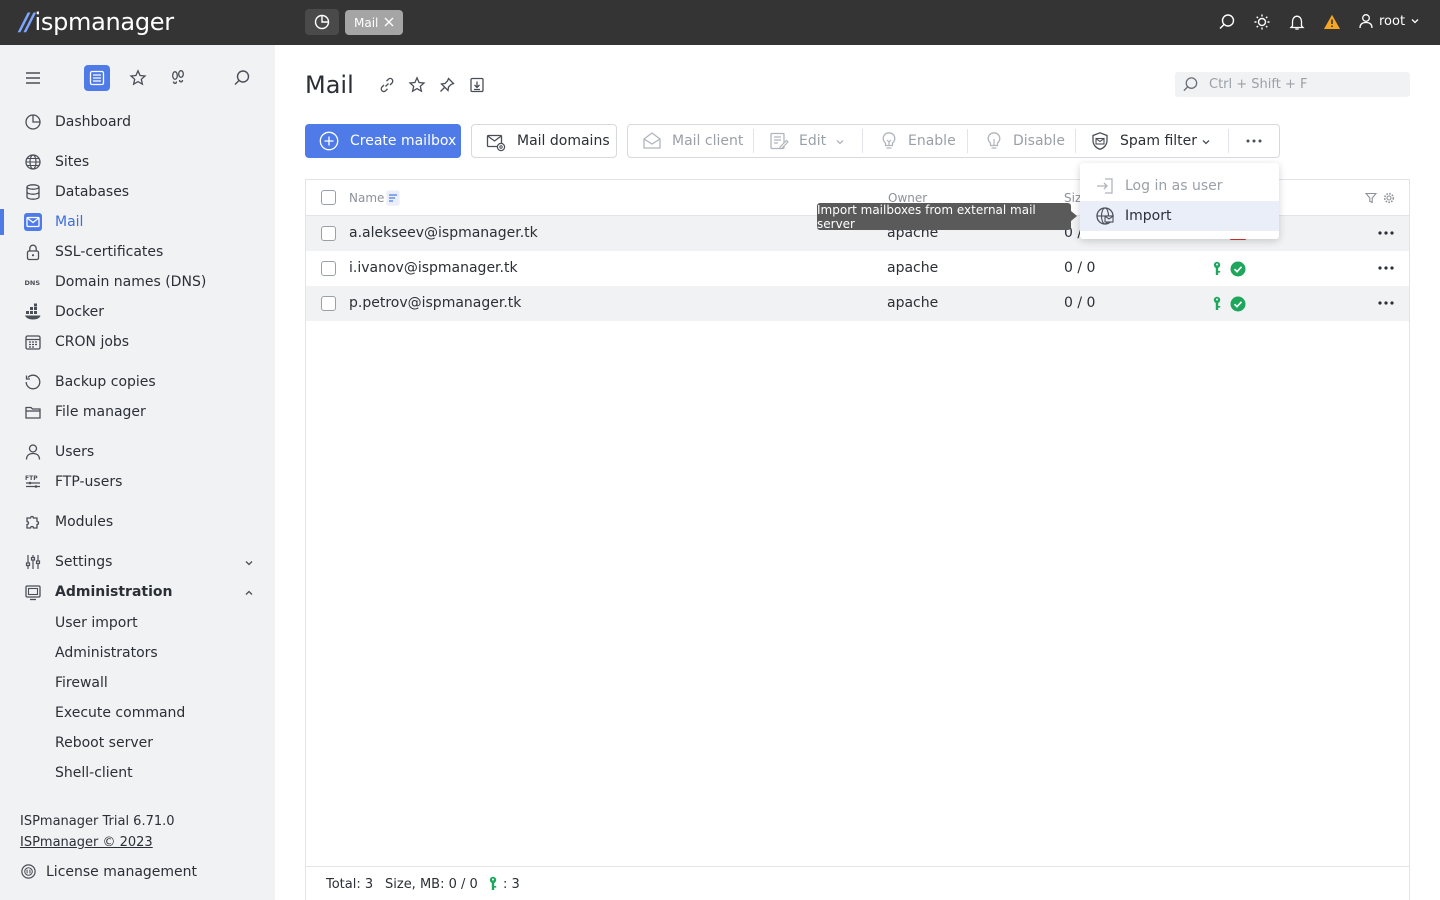 The image size is (1440, 900). I want to click on pin-icon, so click(447, 85).